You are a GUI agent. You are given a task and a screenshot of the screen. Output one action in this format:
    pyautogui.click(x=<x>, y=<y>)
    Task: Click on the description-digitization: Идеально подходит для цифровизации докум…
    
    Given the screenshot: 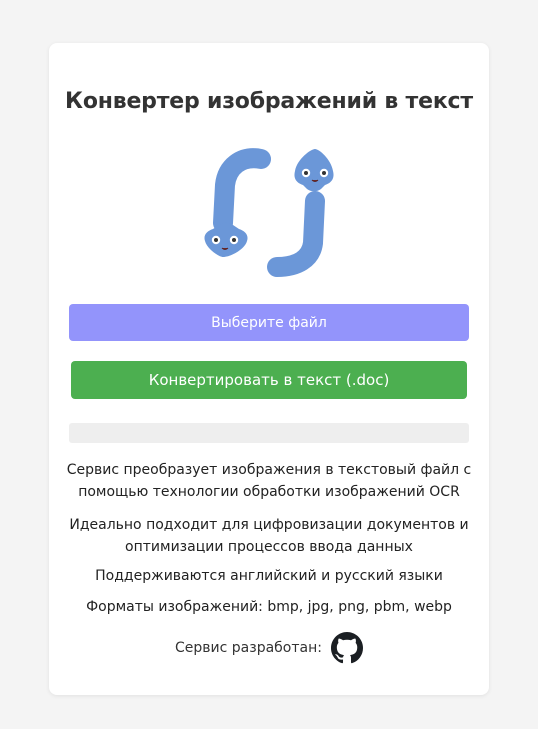 What is the action you would take?
    pyautogui.click(x=269, y=536)
    